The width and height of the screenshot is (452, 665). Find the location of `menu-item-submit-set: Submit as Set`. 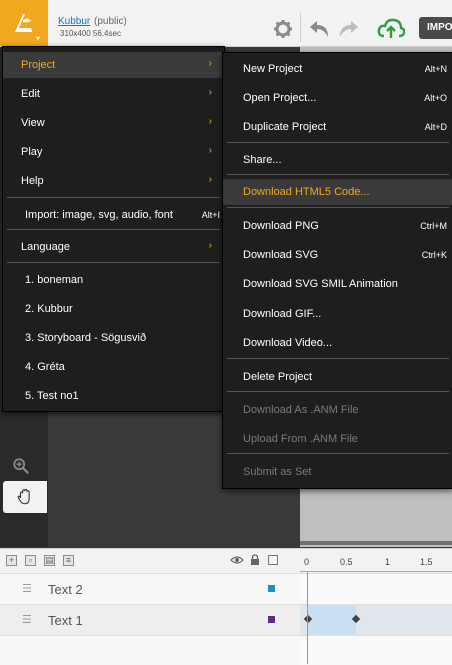

menu-item-submit-set: Submit as Set is located at coordinates (337, 472).